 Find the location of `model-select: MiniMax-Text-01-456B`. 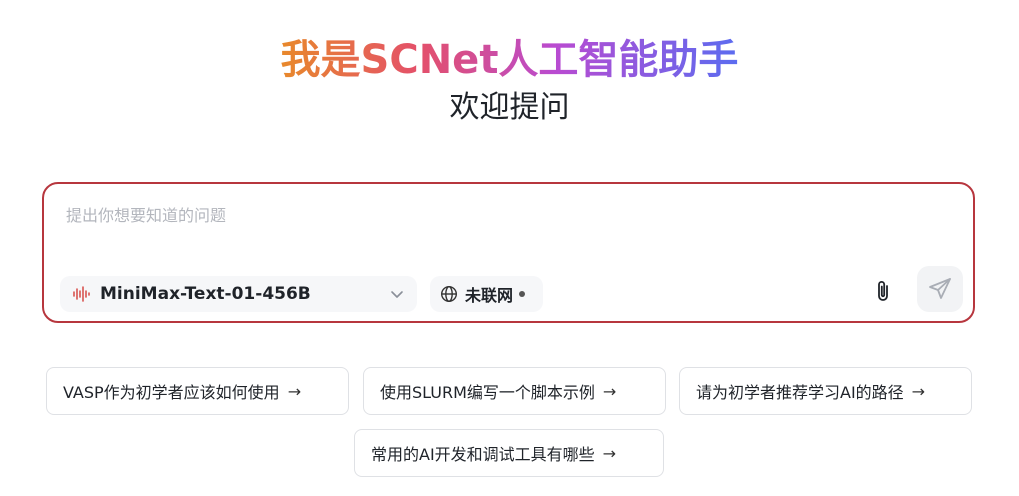

model-select: MiniMax-Text-01-456B is located at coordinates (238, 294).